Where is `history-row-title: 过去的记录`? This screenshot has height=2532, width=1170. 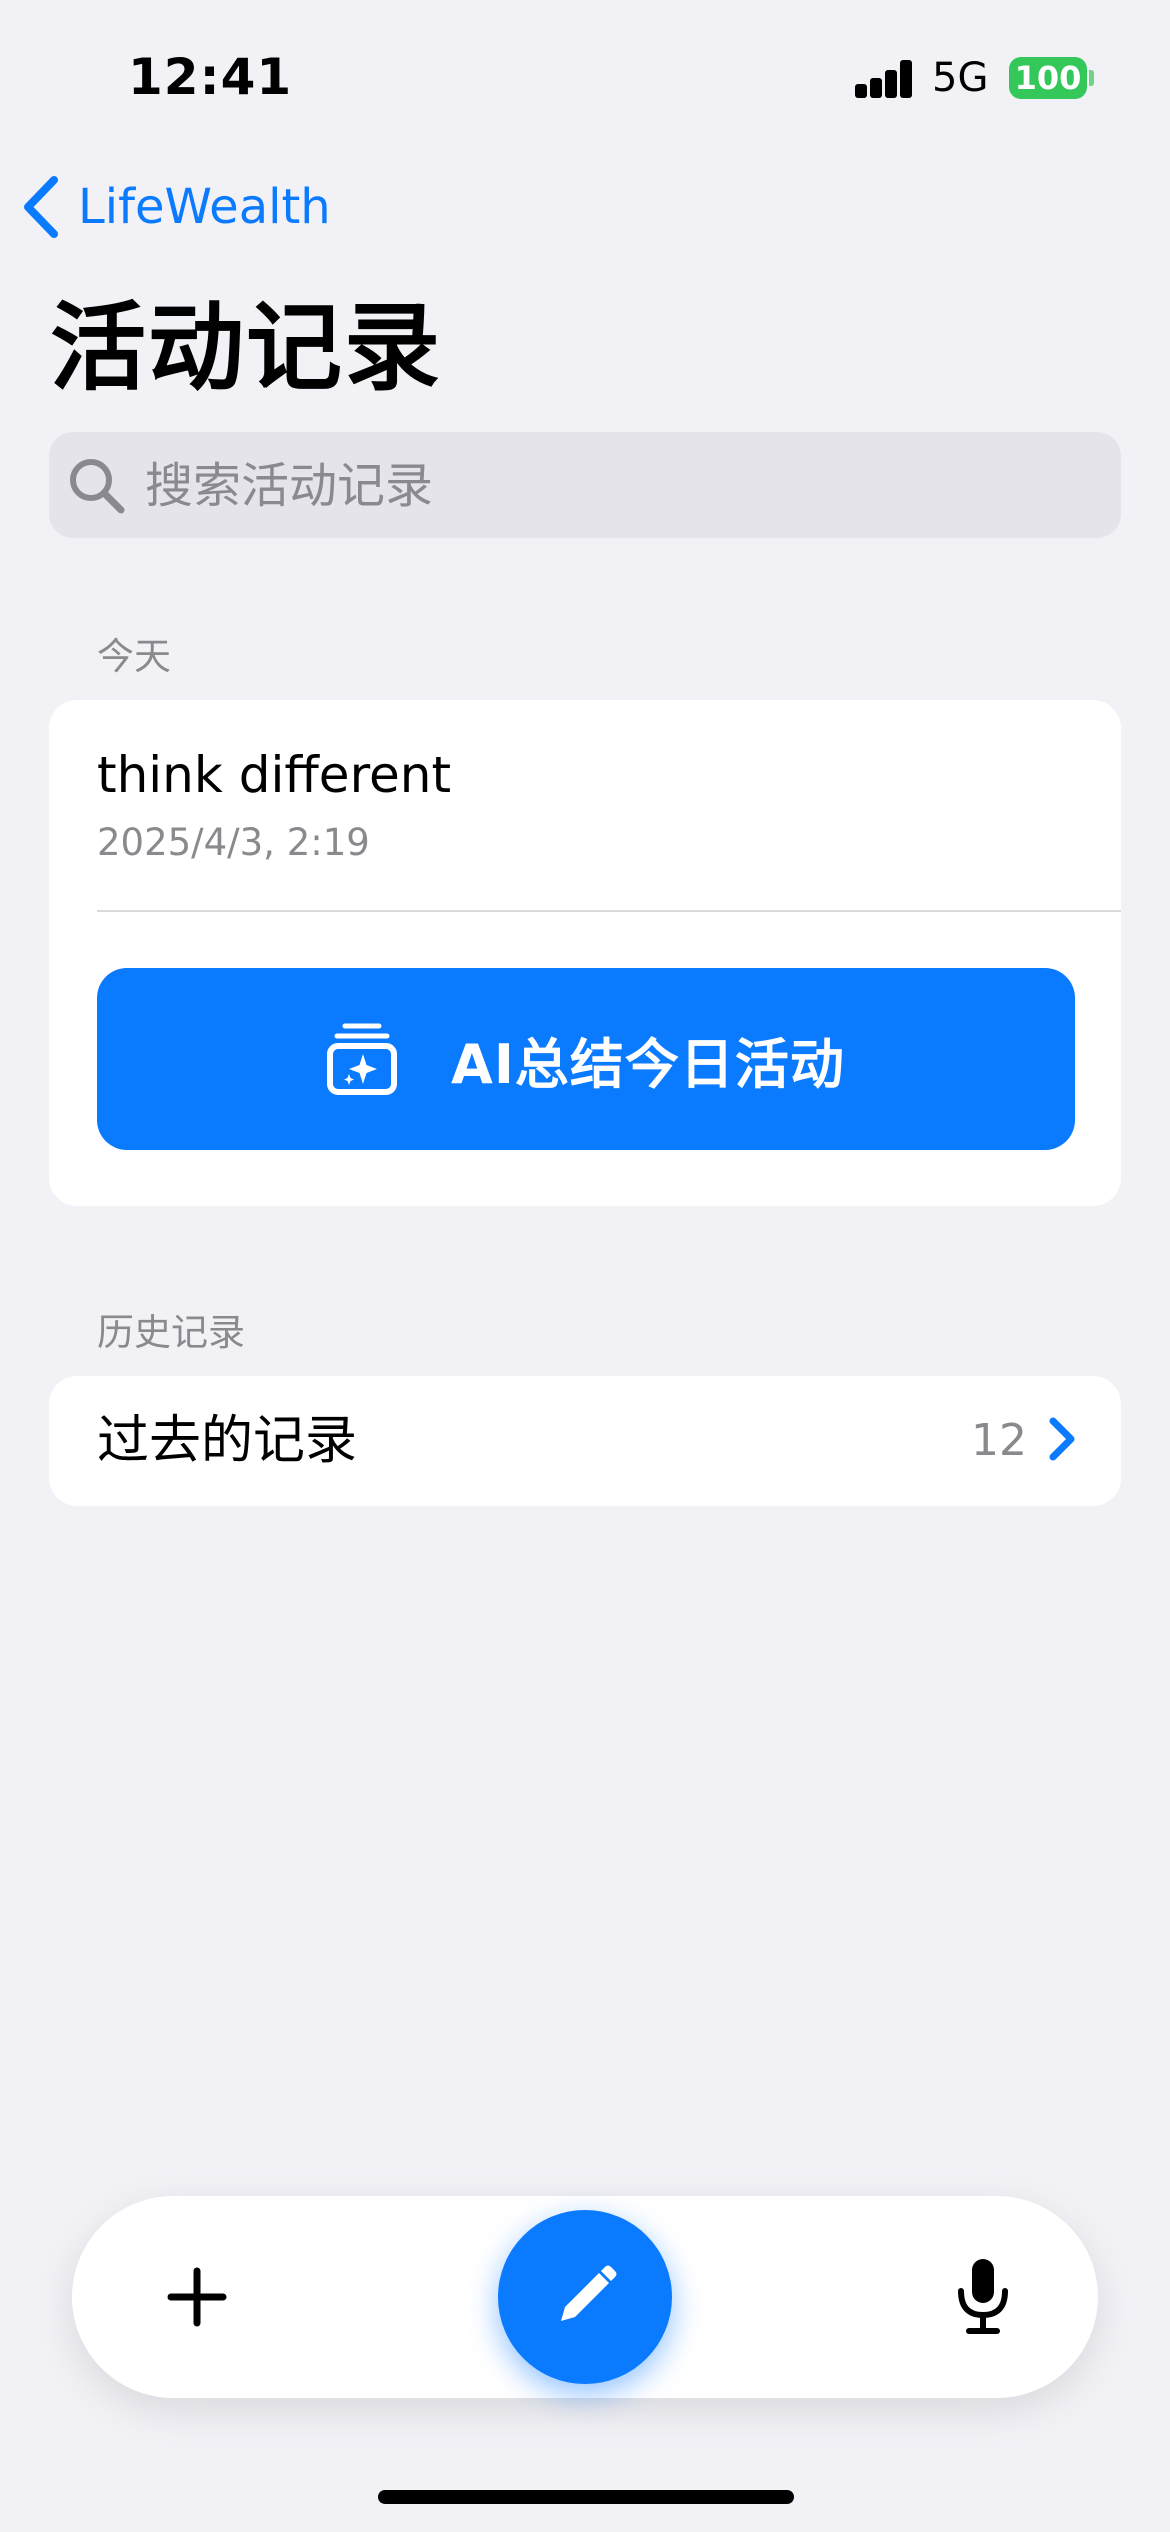 history-row-title: 过去的记录 is located at coordinates (227, 1441).